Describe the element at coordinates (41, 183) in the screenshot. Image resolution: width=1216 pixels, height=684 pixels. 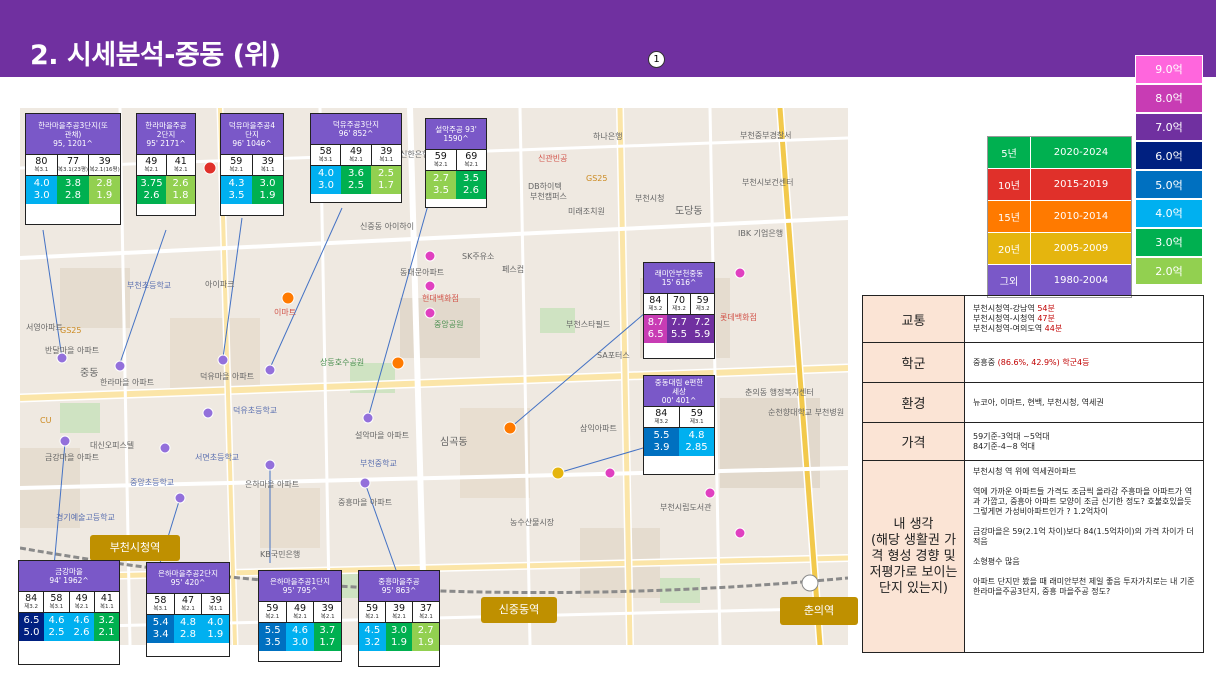
I see `sale-price: 4.0` at that location.